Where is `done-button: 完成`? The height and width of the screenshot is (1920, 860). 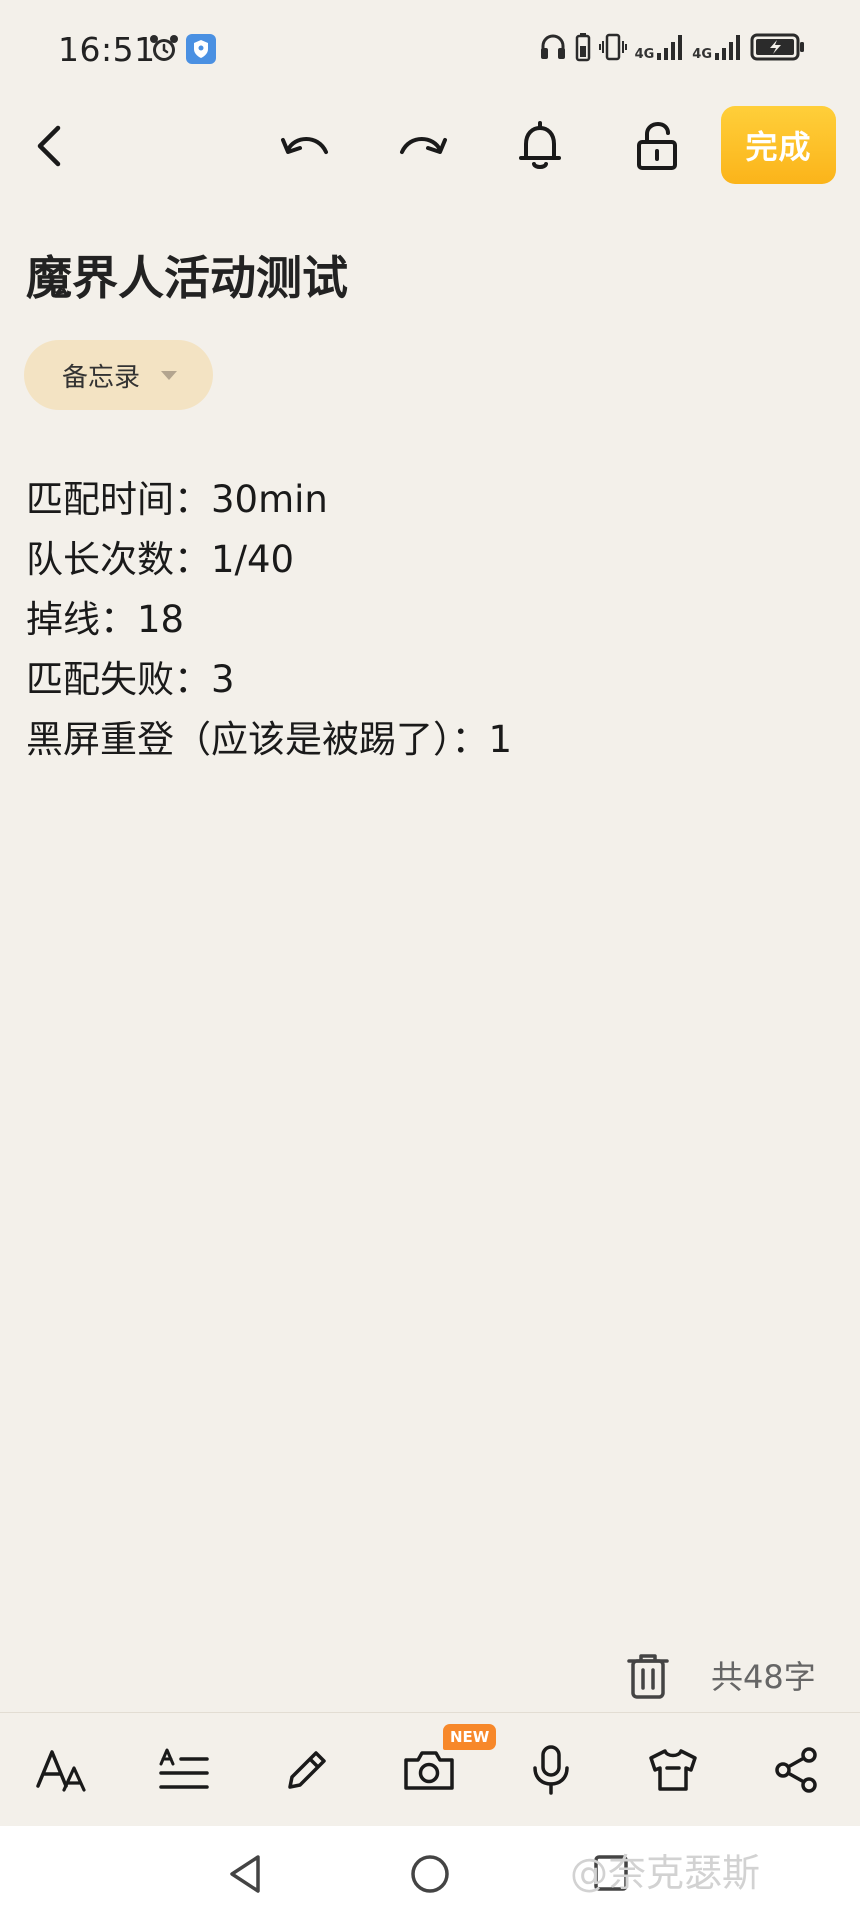 done-button: 完成 is located at coordinates (778, 145).